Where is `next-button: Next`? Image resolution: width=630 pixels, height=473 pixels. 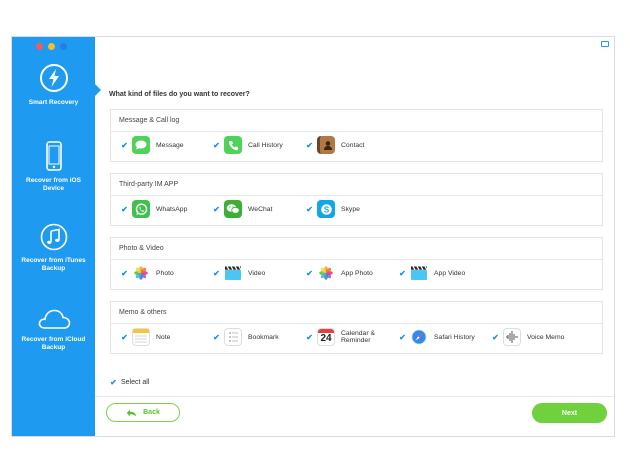 next-button: Next is located at coordinates (569, 413).